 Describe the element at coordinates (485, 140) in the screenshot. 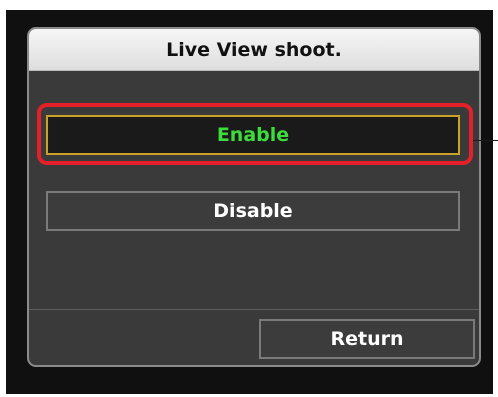

I see `callout-line` at that location.